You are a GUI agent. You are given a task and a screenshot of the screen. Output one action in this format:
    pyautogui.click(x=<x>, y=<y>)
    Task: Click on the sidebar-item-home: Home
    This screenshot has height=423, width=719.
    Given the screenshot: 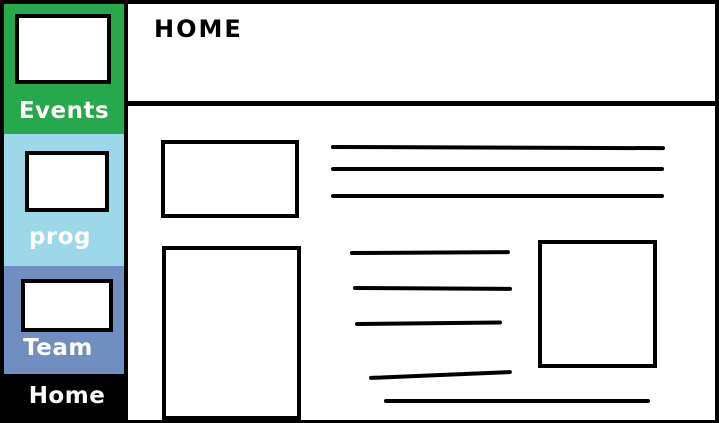 What is the action you would take?
    pyautogui.click(x=64, y=397)
    